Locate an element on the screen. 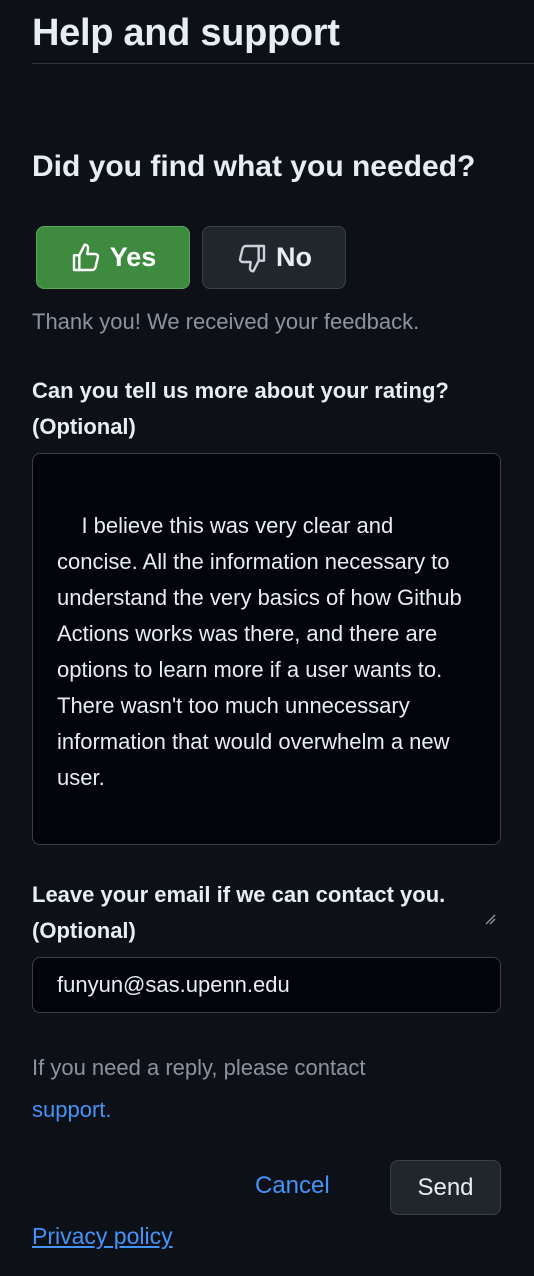 The width and height of the screenshot is (534, 1276). header-divider is located at coordinates (283, 63).